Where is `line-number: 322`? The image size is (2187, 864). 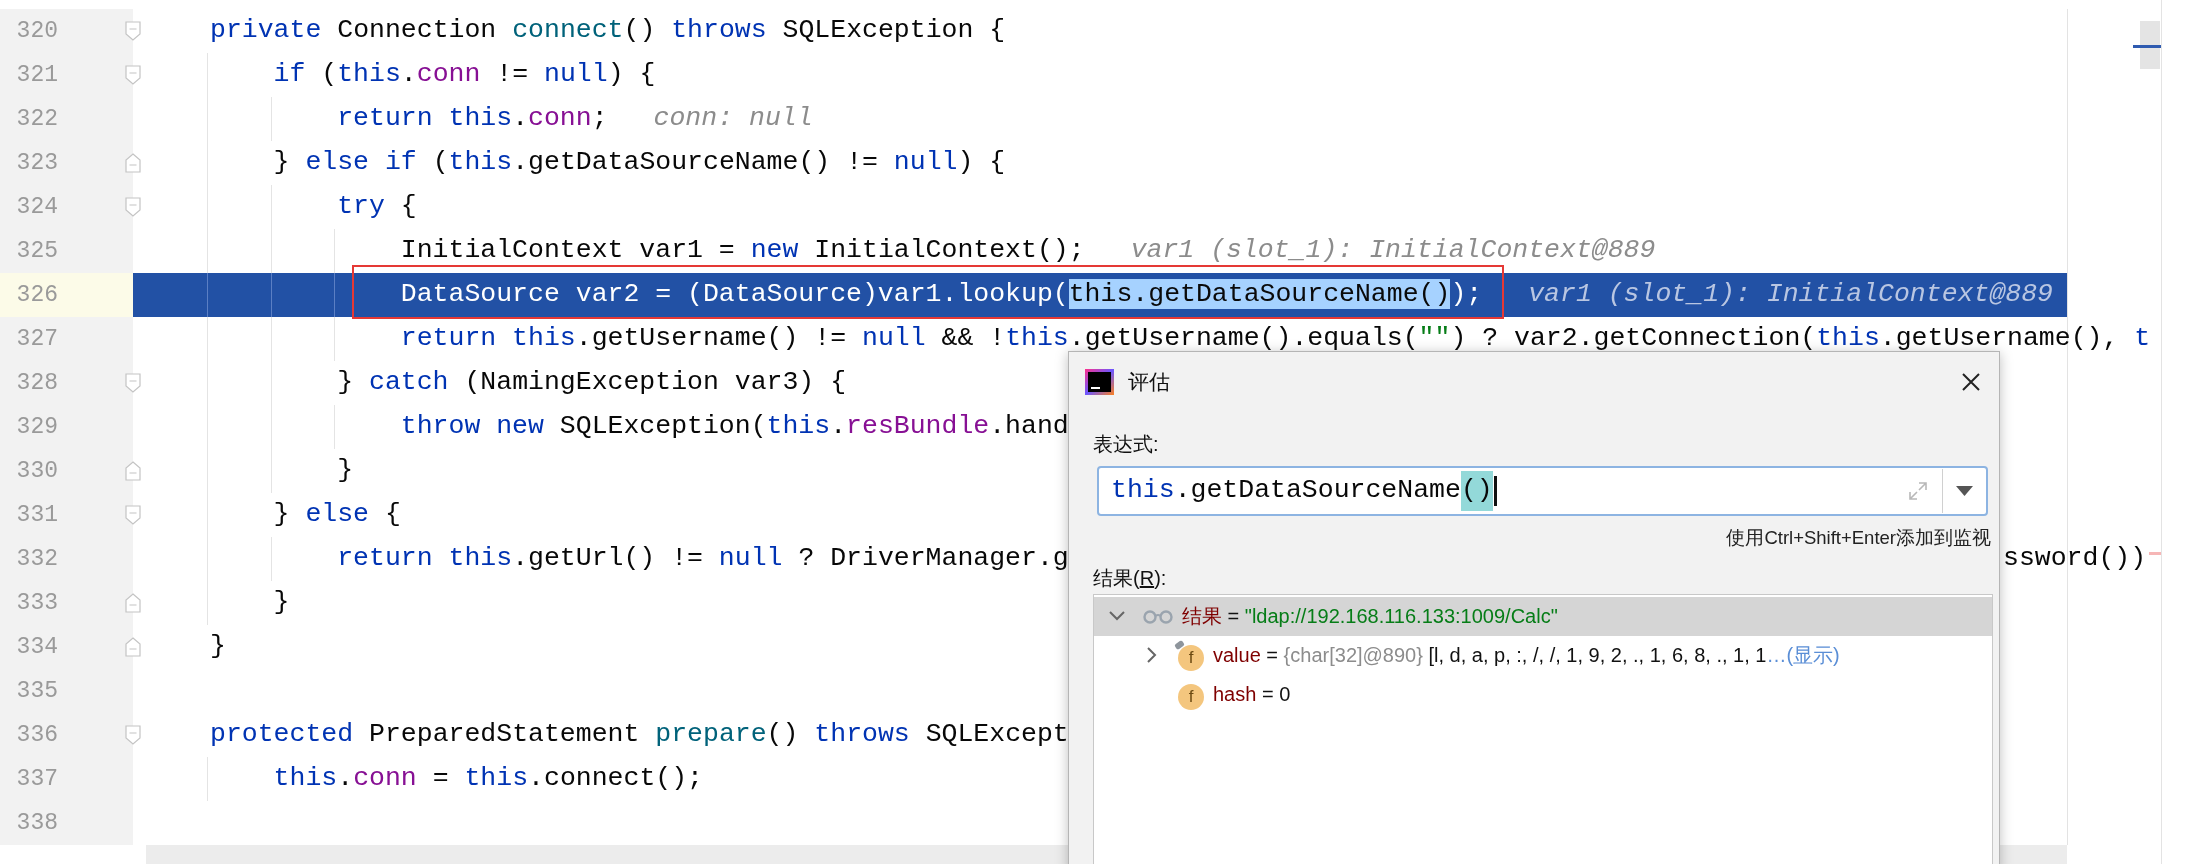 line-number: 322 is located at coordinates (36, 119).